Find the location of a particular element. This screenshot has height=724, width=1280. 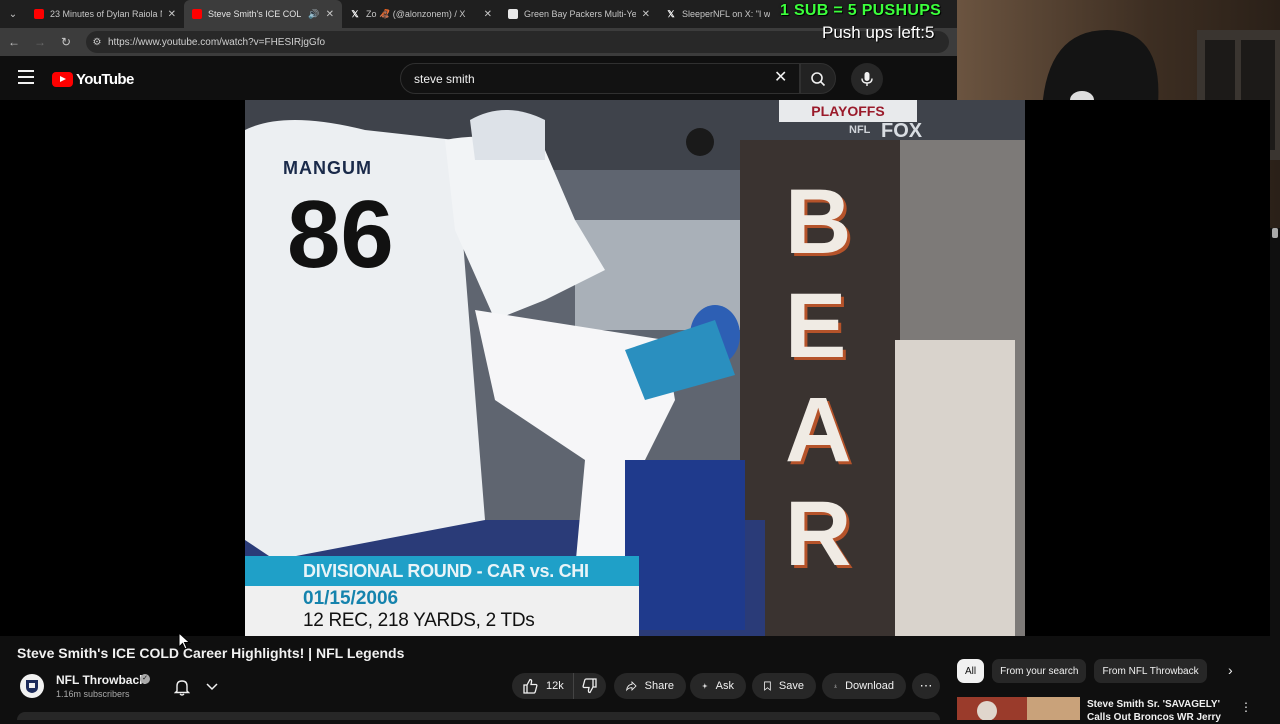

save-button: Save is located at coordinates (784, 686).